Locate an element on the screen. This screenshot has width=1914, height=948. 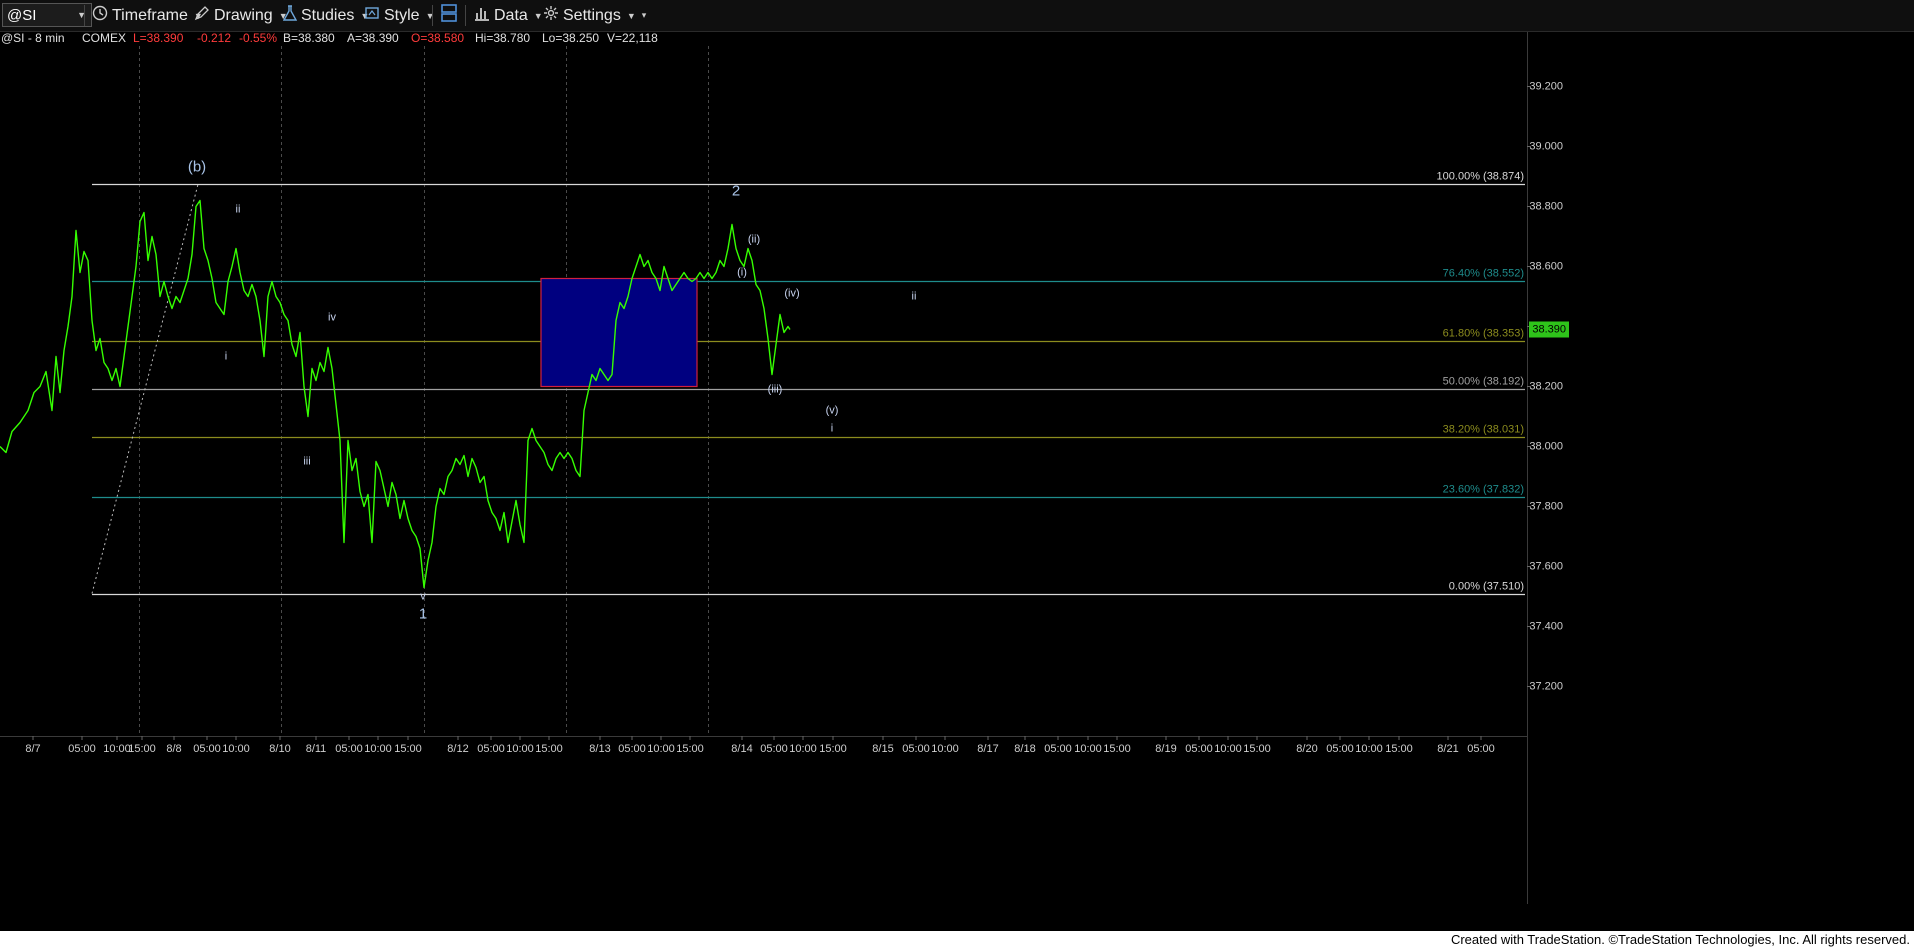
fib-level-label: 76.40% (38.552) is located at coordinates (1483, 273).